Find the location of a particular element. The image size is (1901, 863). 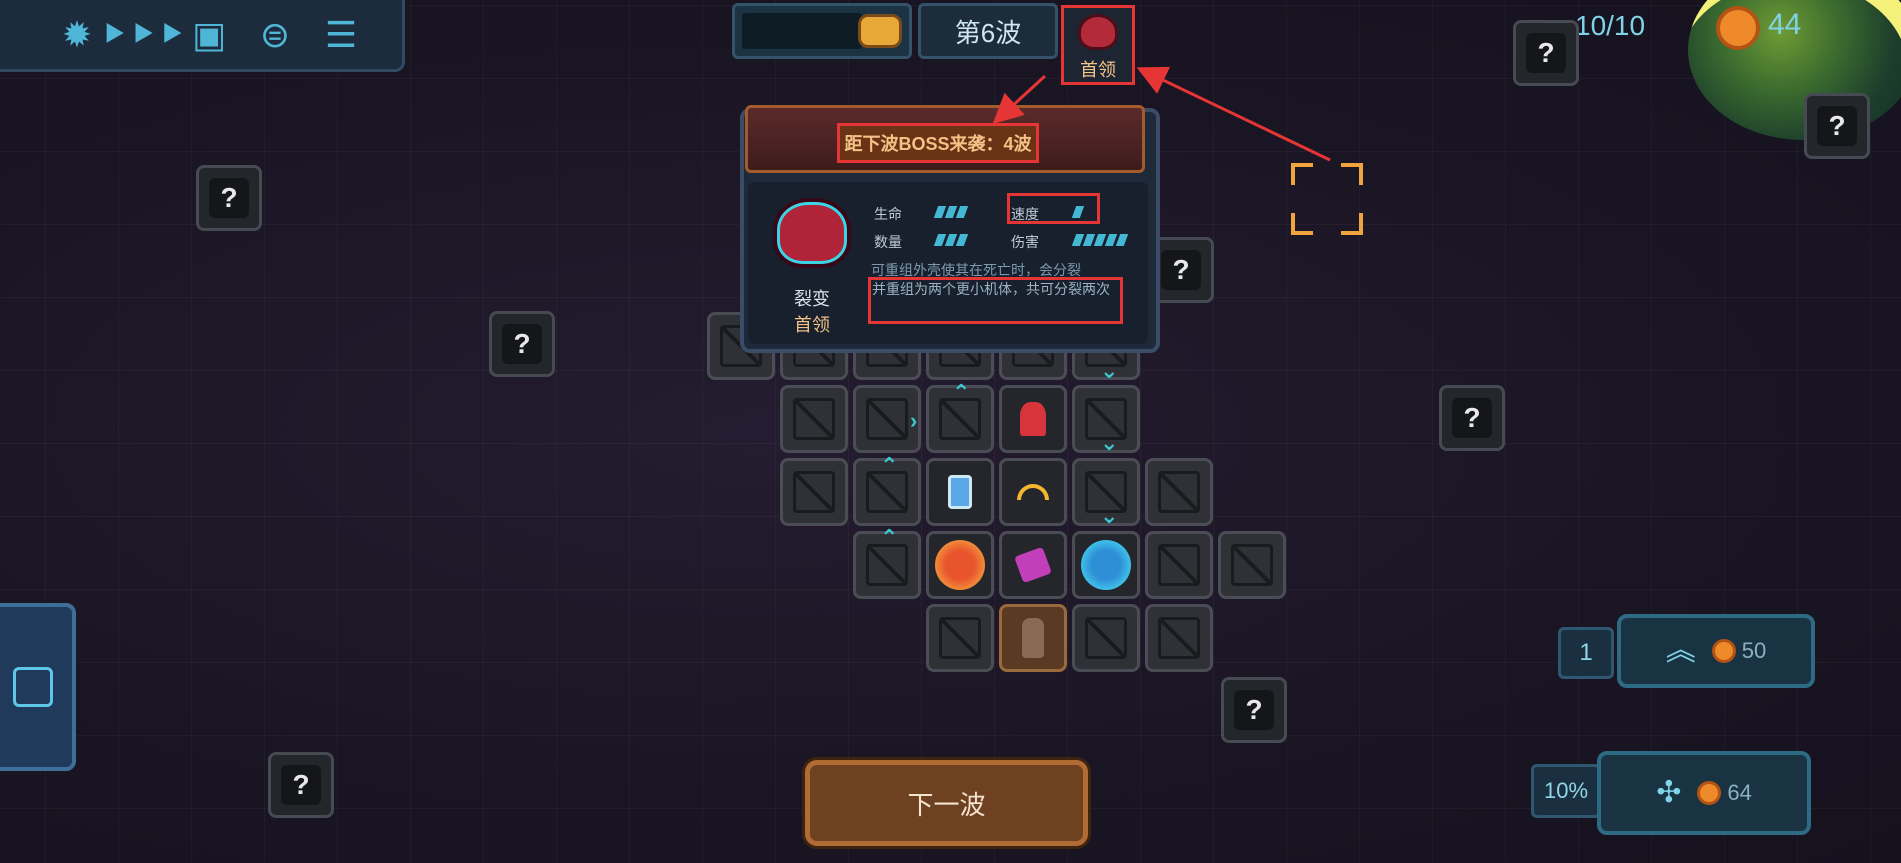

build-percent-badge: 10% is located at coordinates (1566, 791).